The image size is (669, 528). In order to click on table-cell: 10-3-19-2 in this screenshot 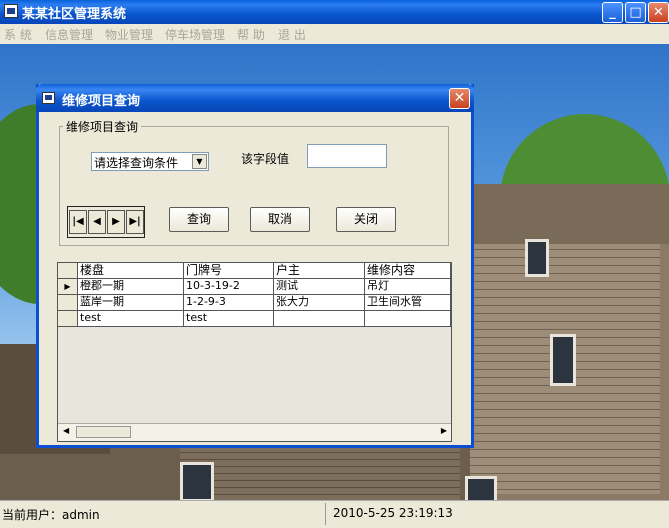, I will do `click(229, 287)`.